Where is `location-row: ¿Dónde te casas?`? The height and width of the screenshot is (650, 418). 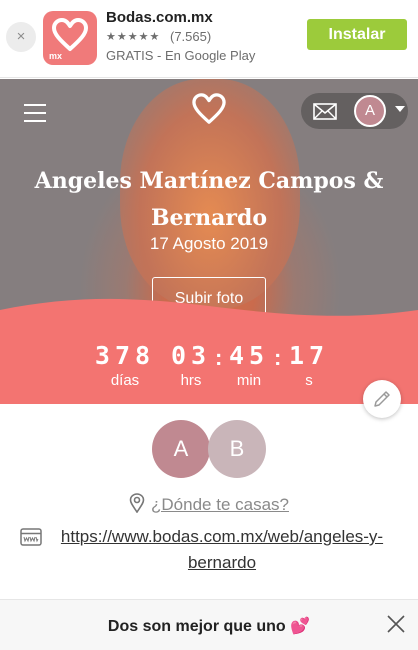
location-row: ¿Dónde te casas? is located at coordinates (209, 504).